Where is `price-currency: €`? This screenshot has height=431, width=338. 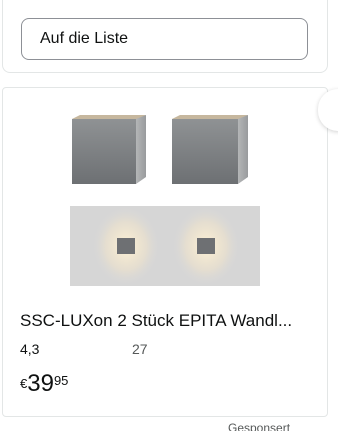
price-currency: € is located at coordinates (24, 383).